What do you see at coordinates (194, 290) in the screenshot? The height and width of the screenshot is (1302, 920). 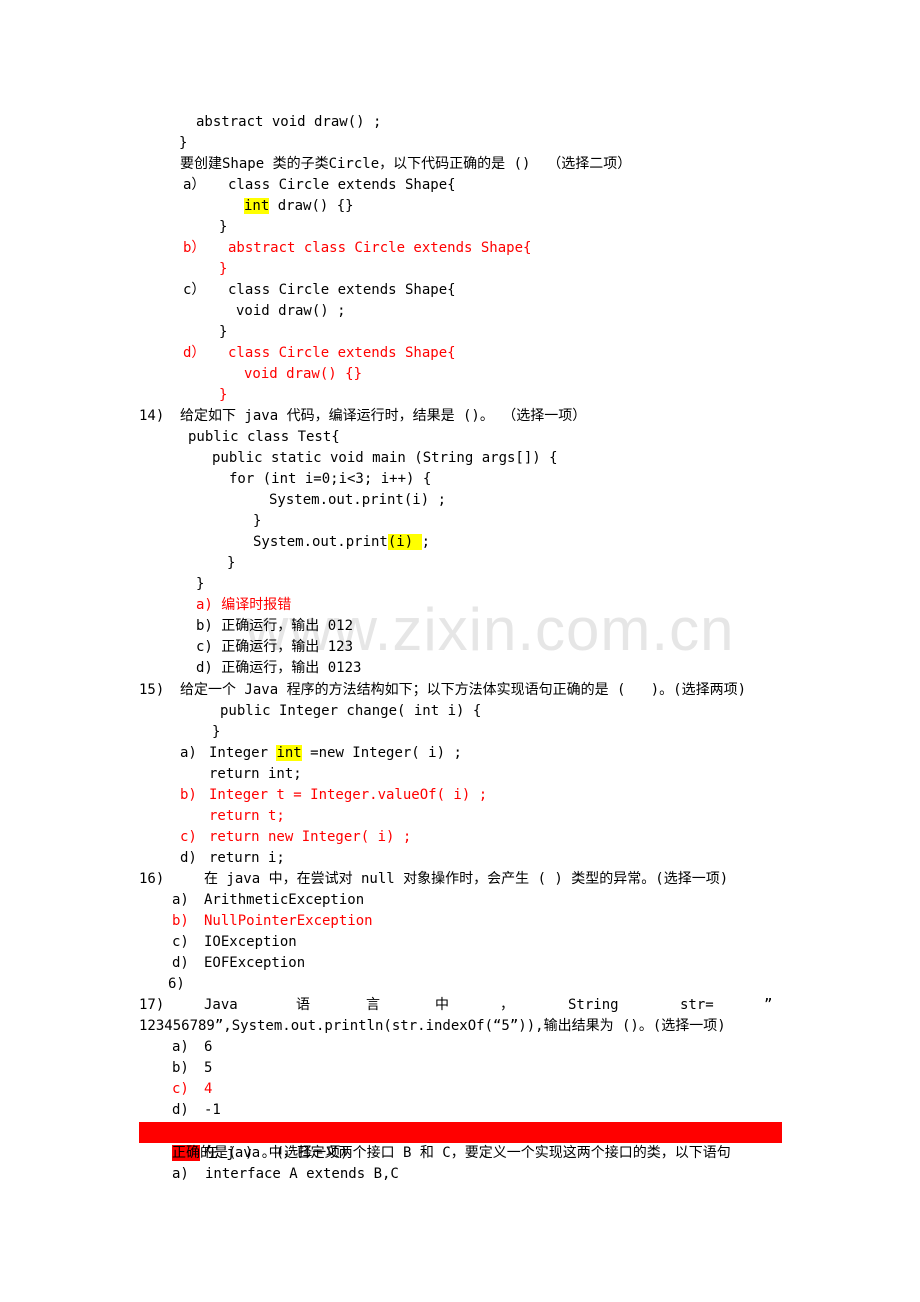 I see `option-label: c）` at bounding box center [194, 290].